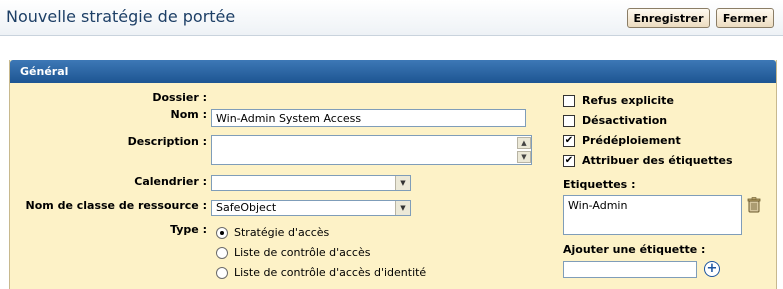 This screenshot has width=783, height=289. Describe the element at coordinates (311, 208) in the screenshot. I see `resource-class-select: SafeObject ▼` at that location.